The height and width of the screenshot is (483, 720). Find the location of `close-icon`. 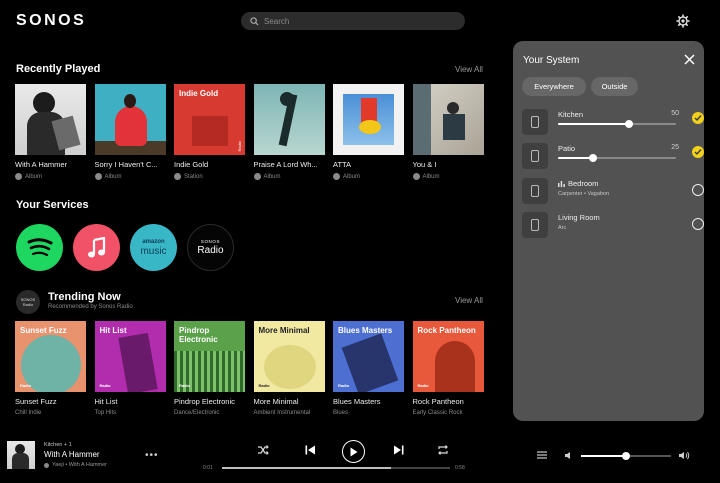

close-icon is located at coordinates (689, 59).